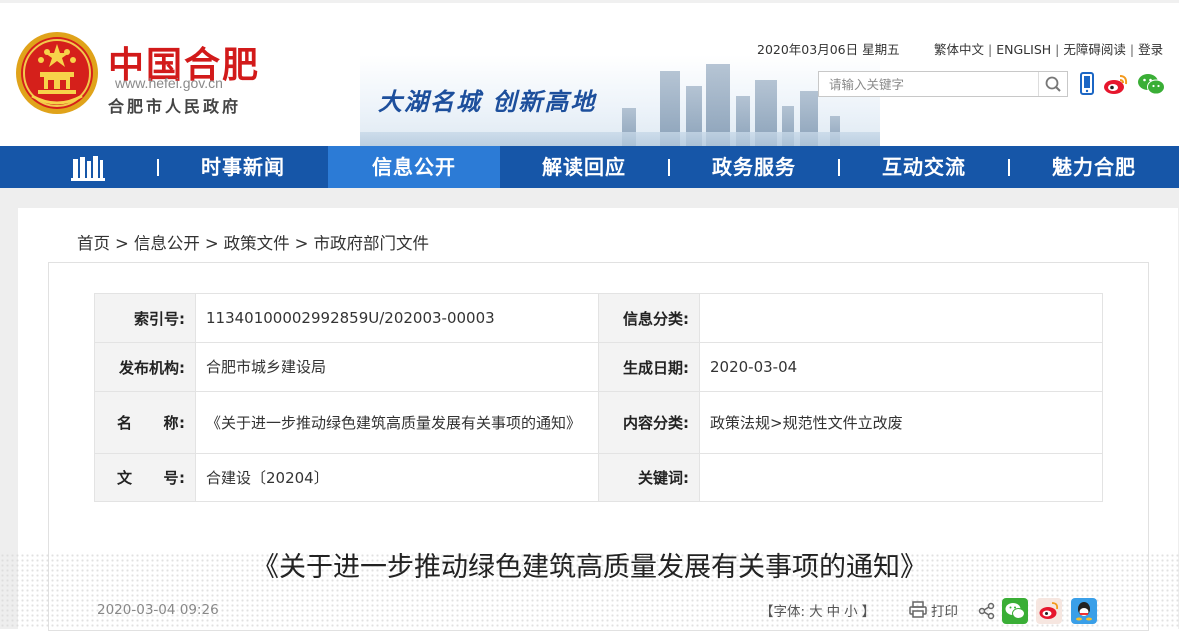  What do you see at coordinates (1087, 84) in the screenshot?
I see `mobile-icon` at bounding box center [1087, 84].